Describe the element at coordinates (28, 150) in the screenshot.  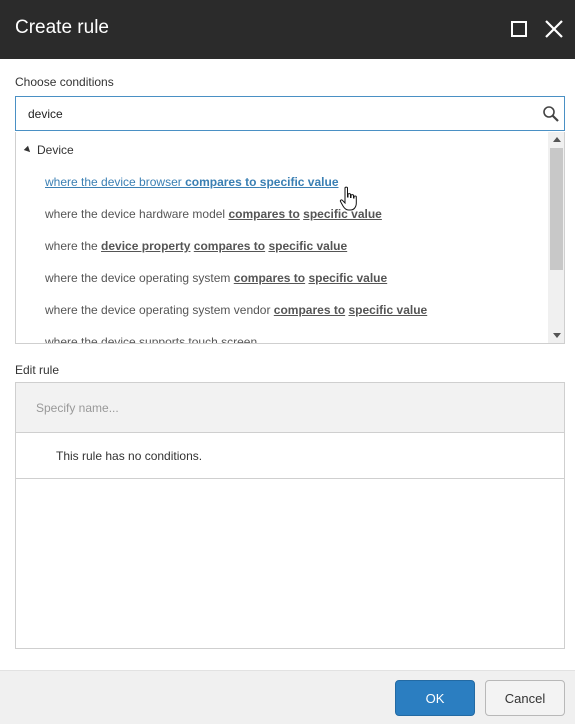
I see `collapse-triangle-icon` at that location.